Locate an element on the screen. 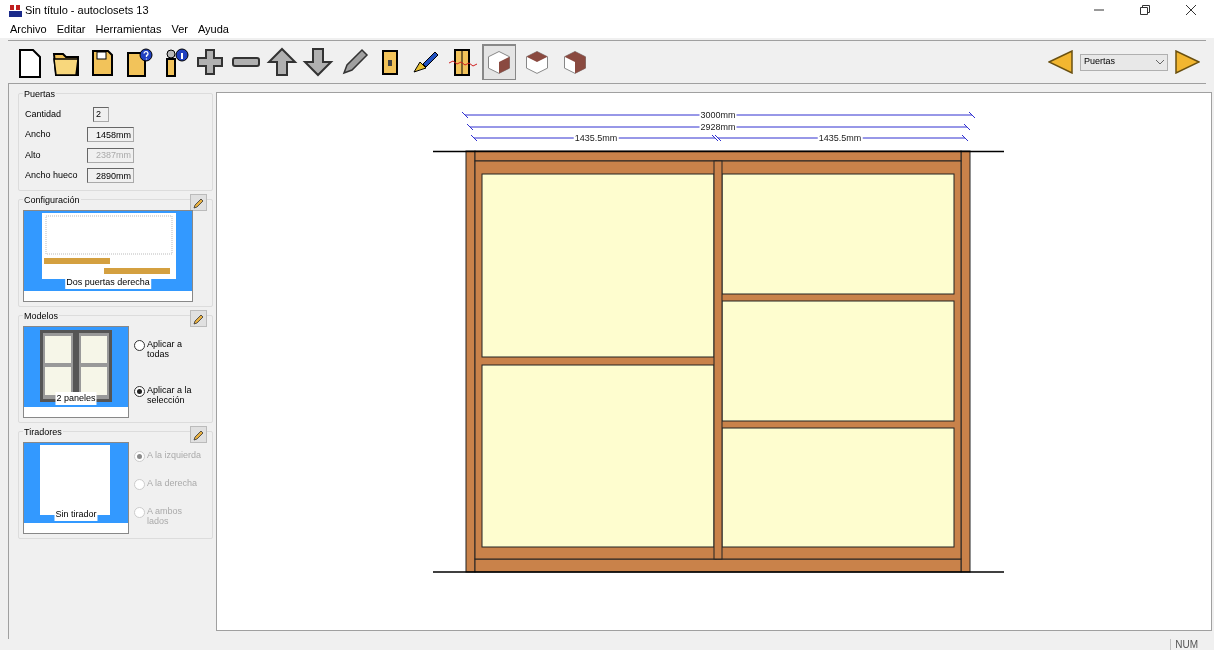 The image size is (1214, 650). up-arrow-icon is located at coordinates (282, 62).